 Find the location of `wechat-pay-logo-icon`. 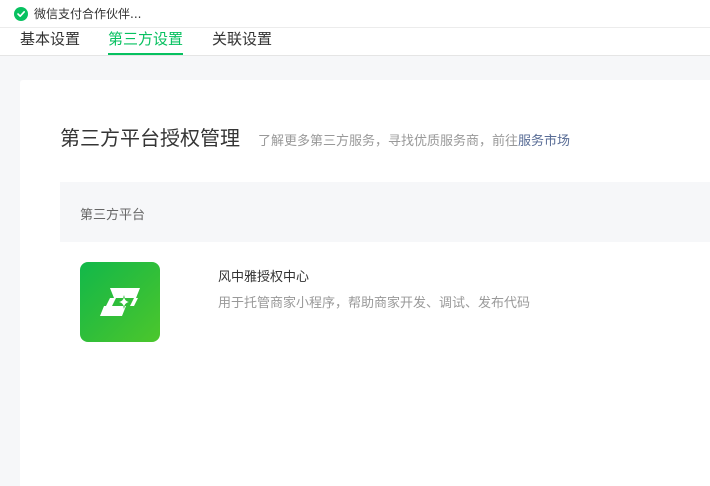

wechat-pay-logo-icon is located at coordinates (21, 13).